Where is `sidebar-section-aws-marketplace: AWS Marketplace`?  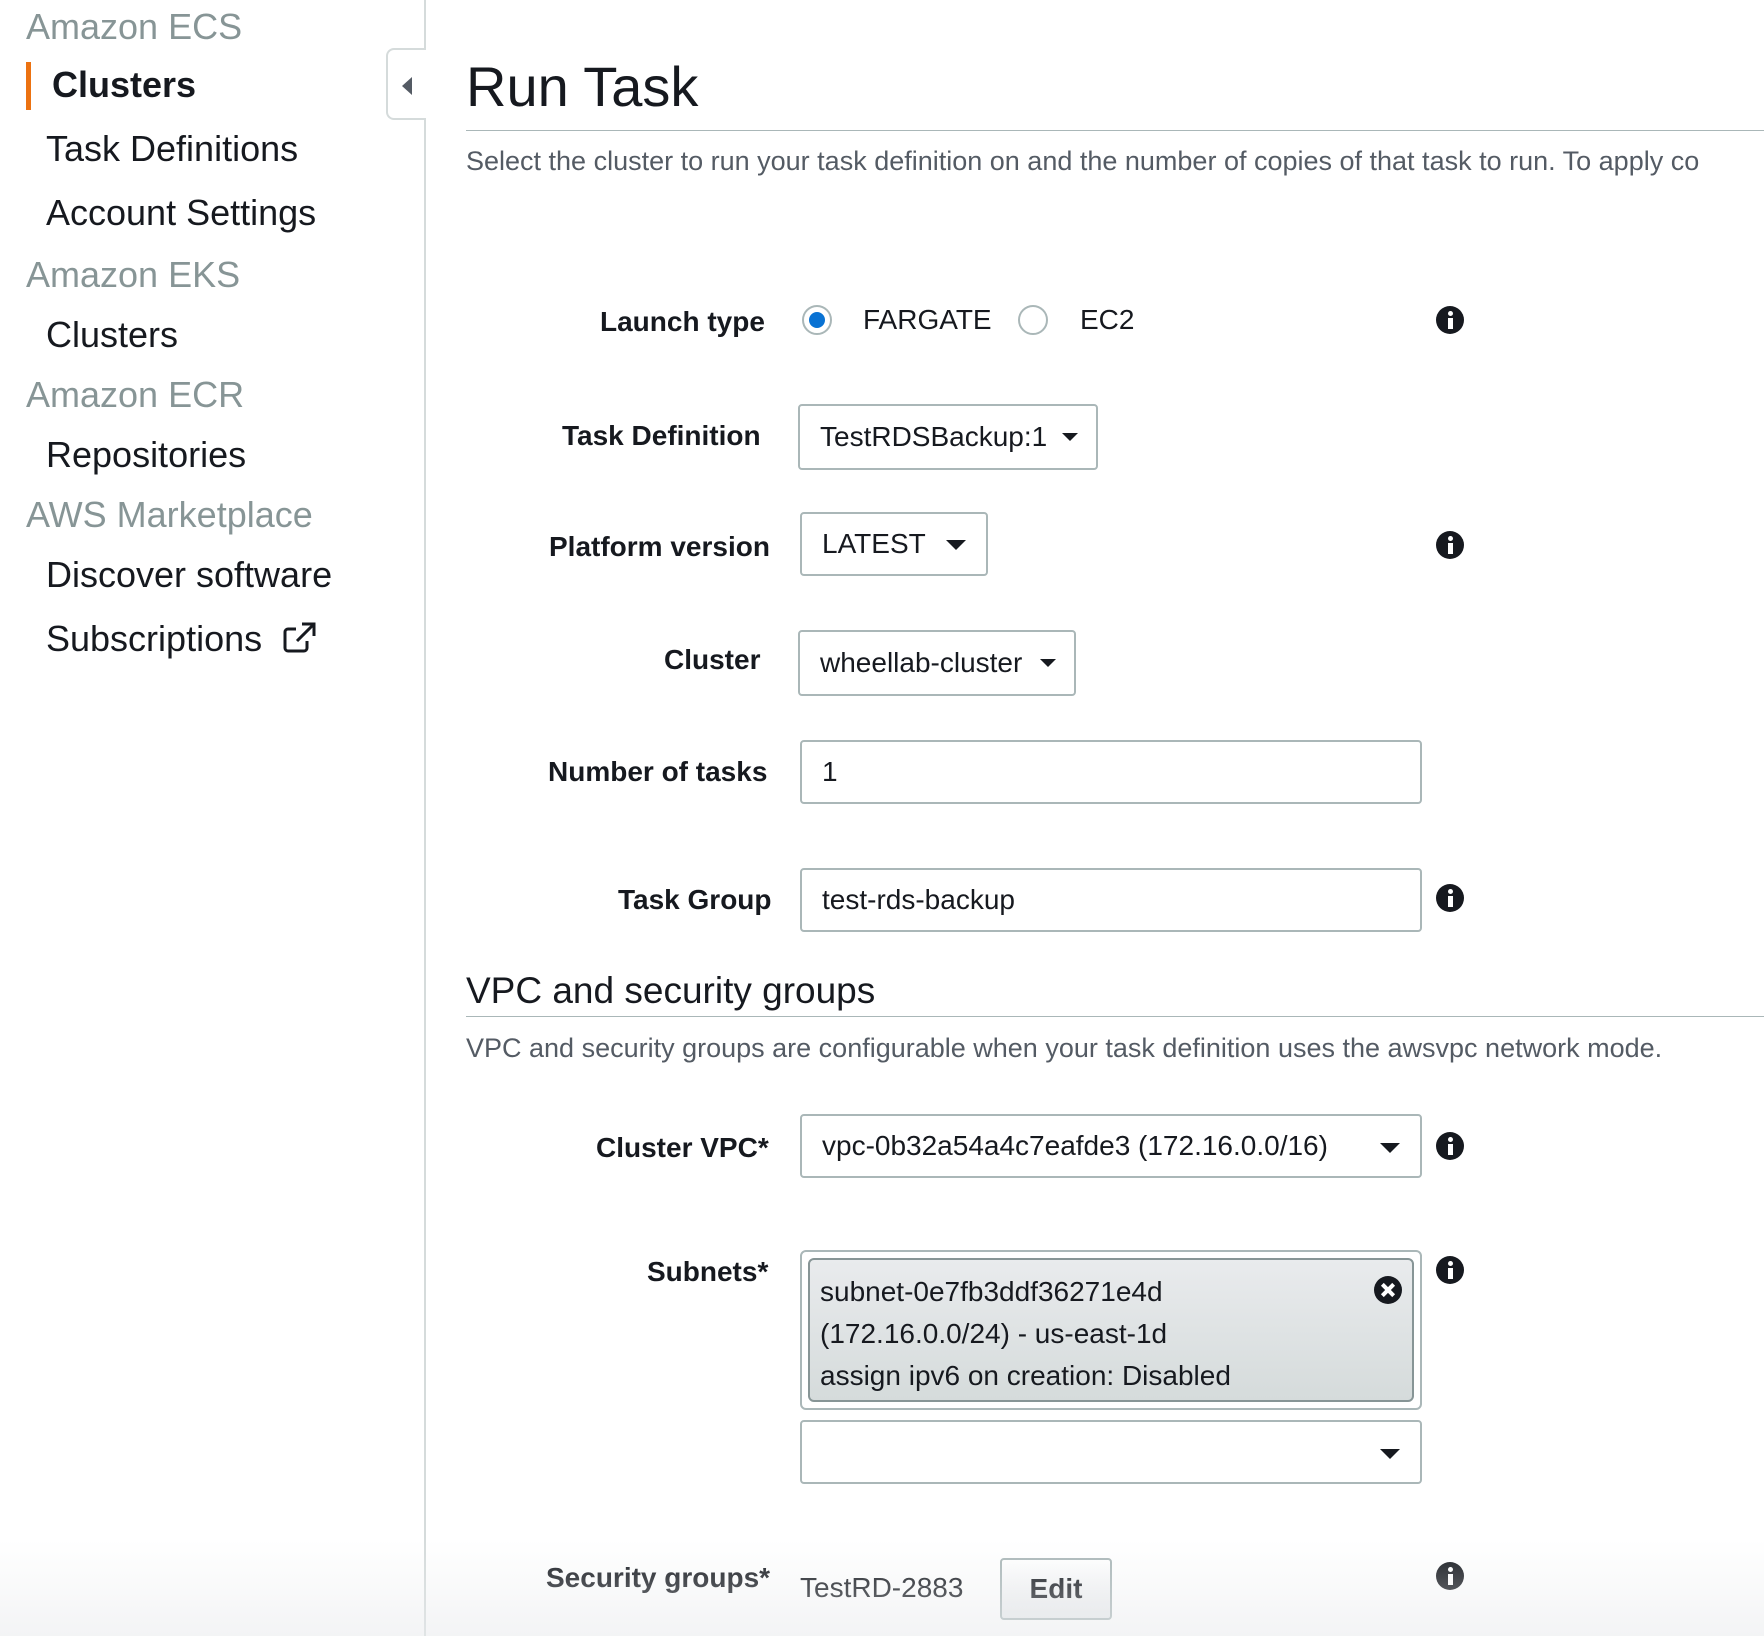 sidebar-section-aws-marketplace: AWS Marketplace is located at coordinates (169, 514).